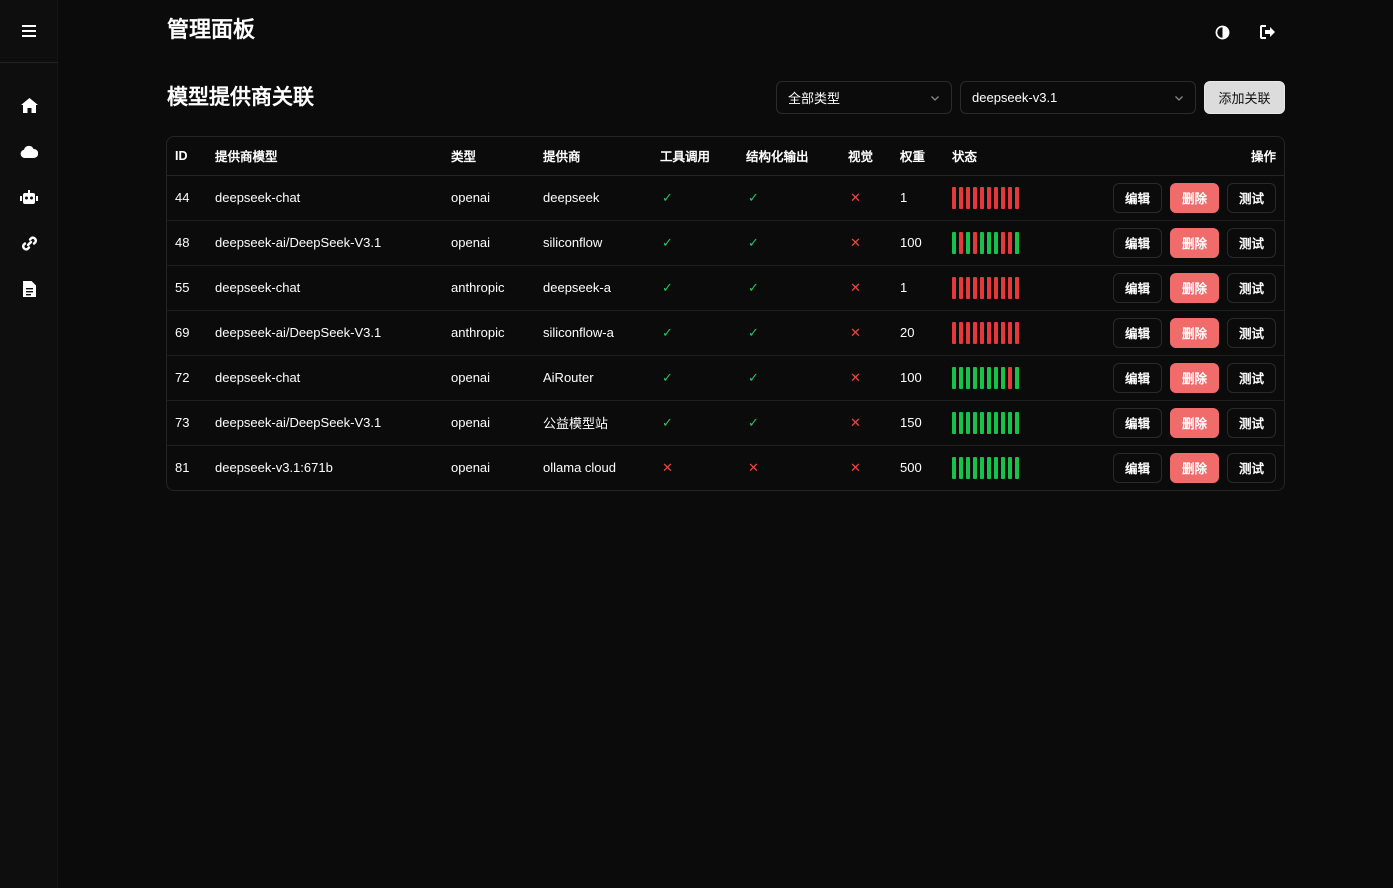 This screenshot has width=1393, height=888. I want to click on sidebar-item-link, so click(29, 243).